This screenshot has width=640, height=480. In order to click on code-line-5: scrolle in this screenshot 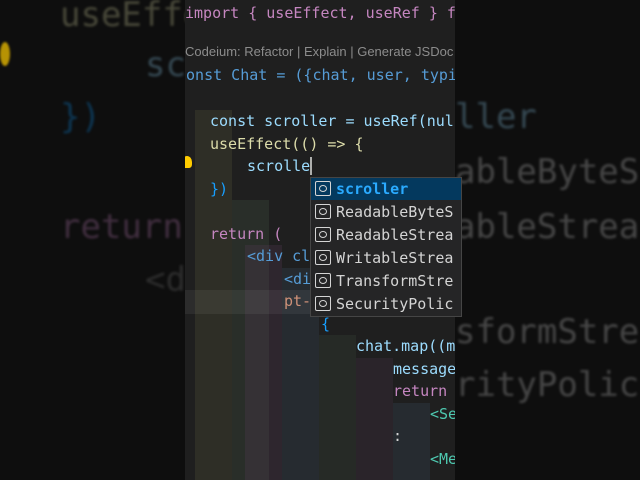, I will do `click(278, 166)`.